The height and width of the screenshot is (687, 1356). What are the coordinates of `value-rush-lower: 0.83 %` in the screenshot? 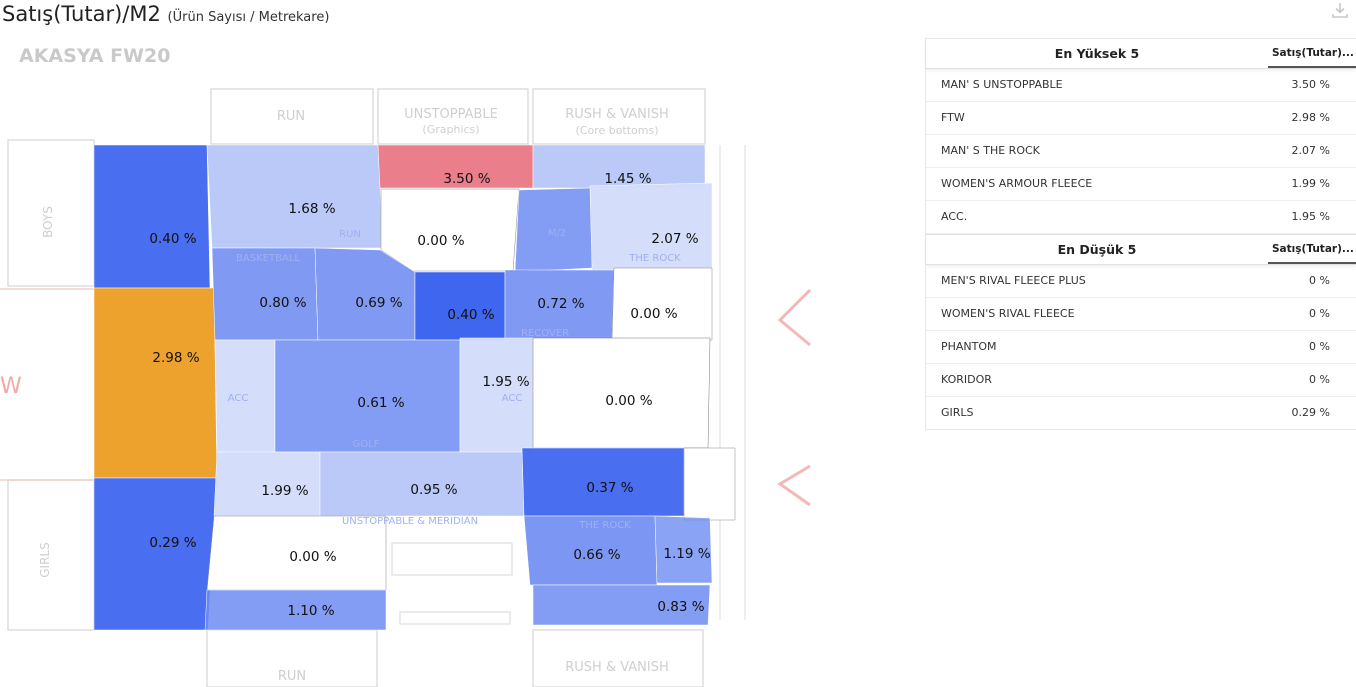 It's located at (680, 607).